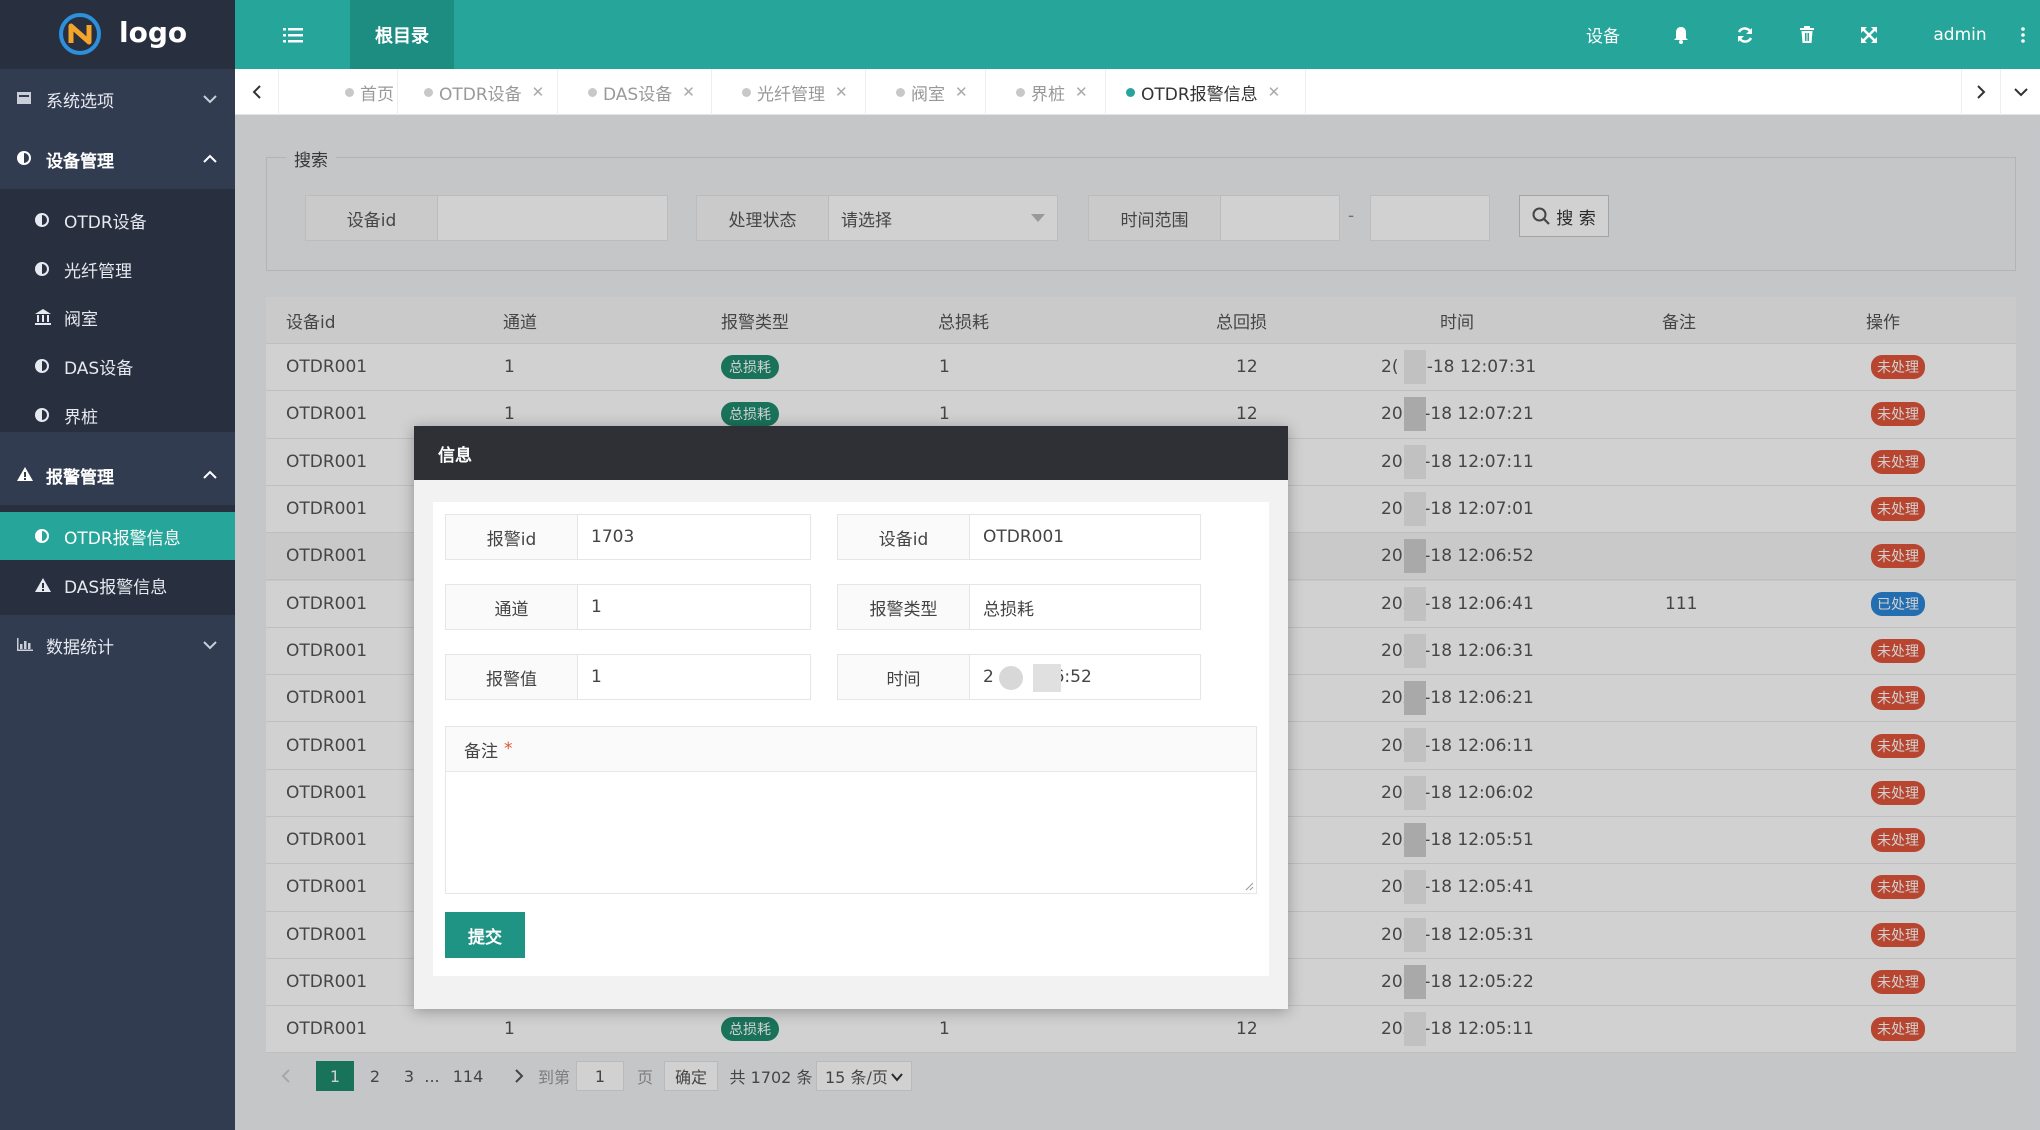  What do you see at coordinates (903, 537) in the screenshot?
I see `device-id-label: 设备id` at bounding box center [903, 537].